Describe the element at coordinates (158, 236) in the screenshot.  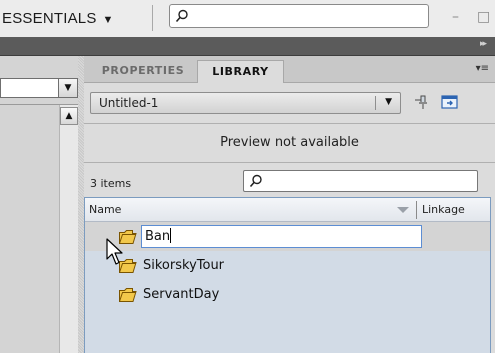
I see `rename-input-text: Ban` at that location.